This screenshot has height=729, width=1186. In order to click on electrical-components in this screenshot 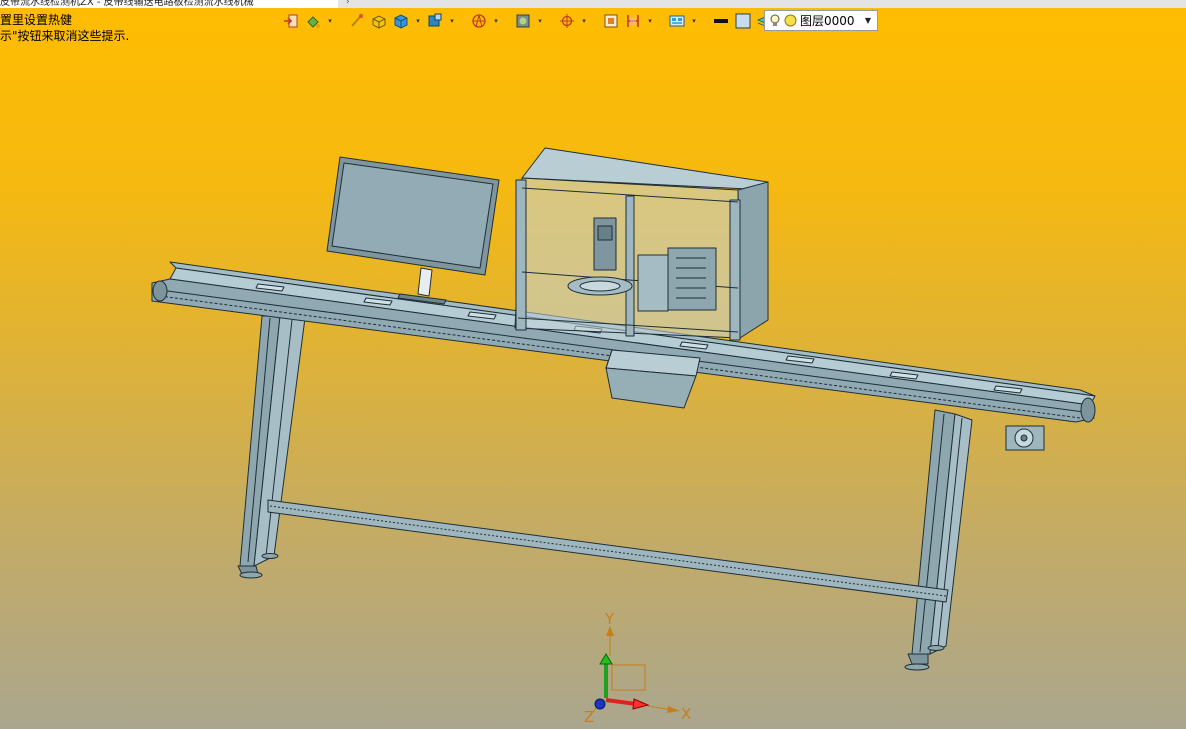, I will do `click(677, 279)`.